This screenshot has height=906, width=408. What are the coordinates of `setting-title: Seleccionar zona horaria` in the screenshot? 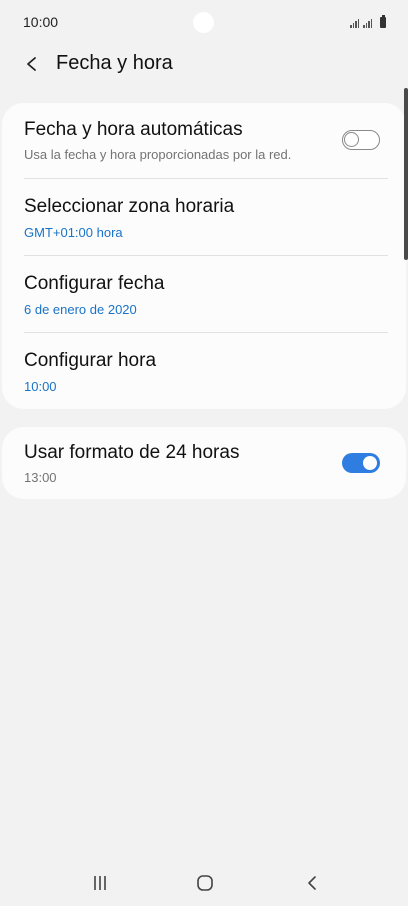 It's located at (129, 206).